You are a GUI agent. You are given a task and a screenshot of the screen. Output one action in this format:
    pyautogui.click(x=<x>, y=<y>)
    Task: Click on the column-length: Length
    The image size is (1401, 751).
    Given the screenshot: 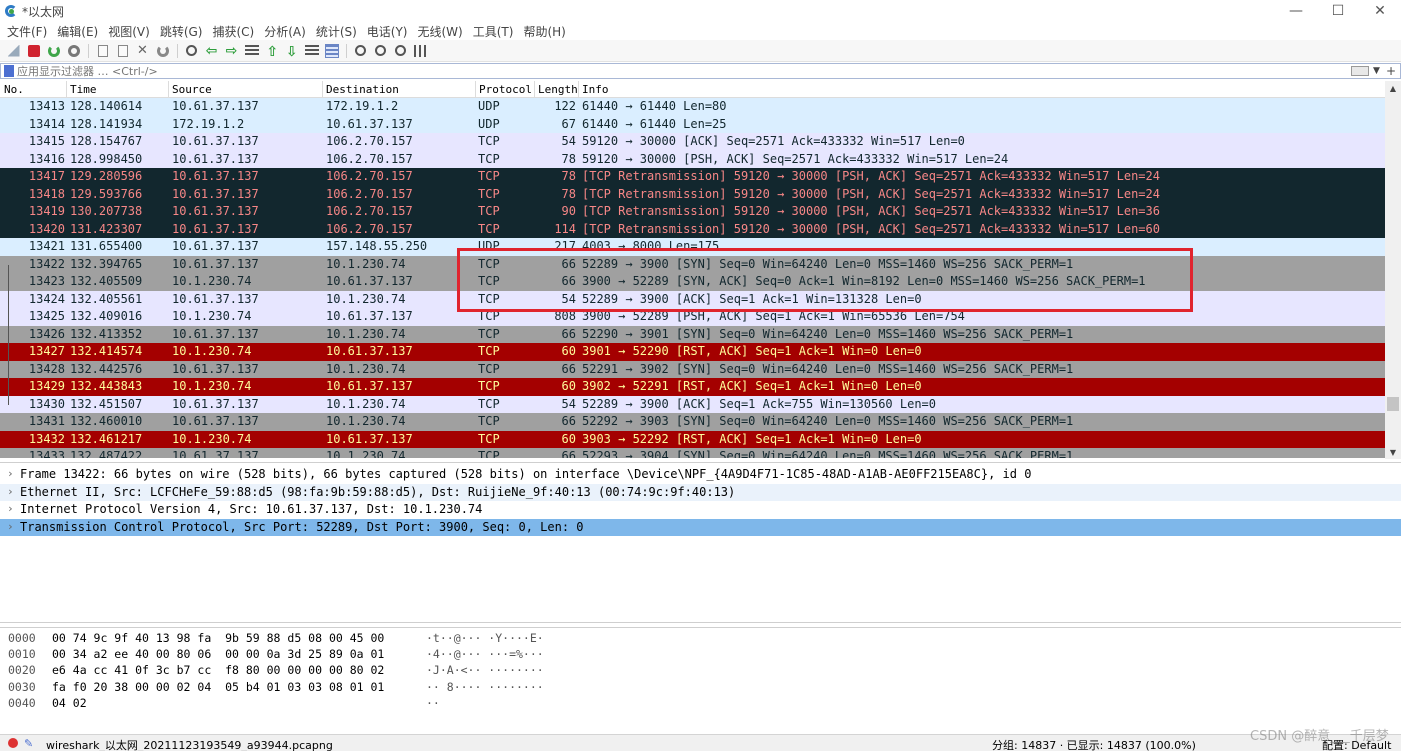 What is the action you would take?
    pyautogui.click(x=558, y=89)
    